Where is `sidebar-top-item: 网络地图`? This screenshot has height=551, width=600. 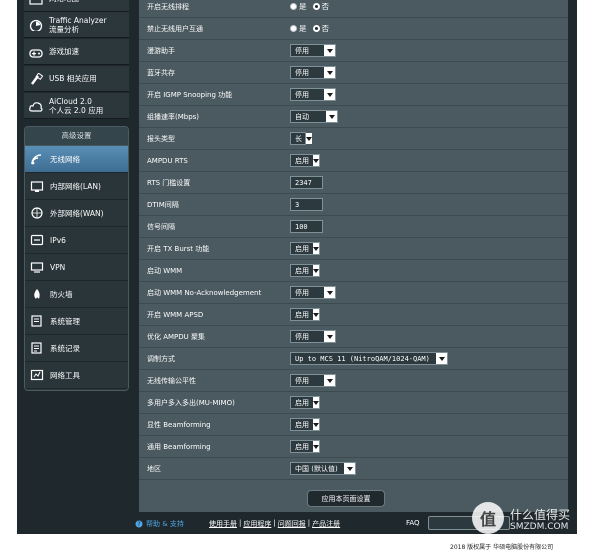
sidebar-top-item: 网络地图 is located at coordinates (76, 6).